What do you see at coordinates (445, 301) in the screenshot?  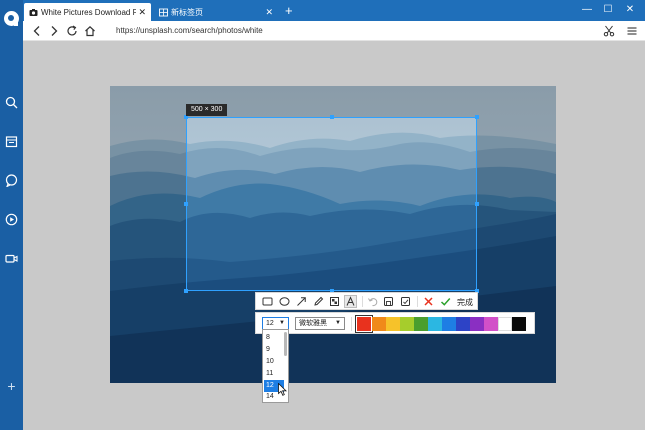 I see `confirm-check-icon` at bounding box center [445, 301].